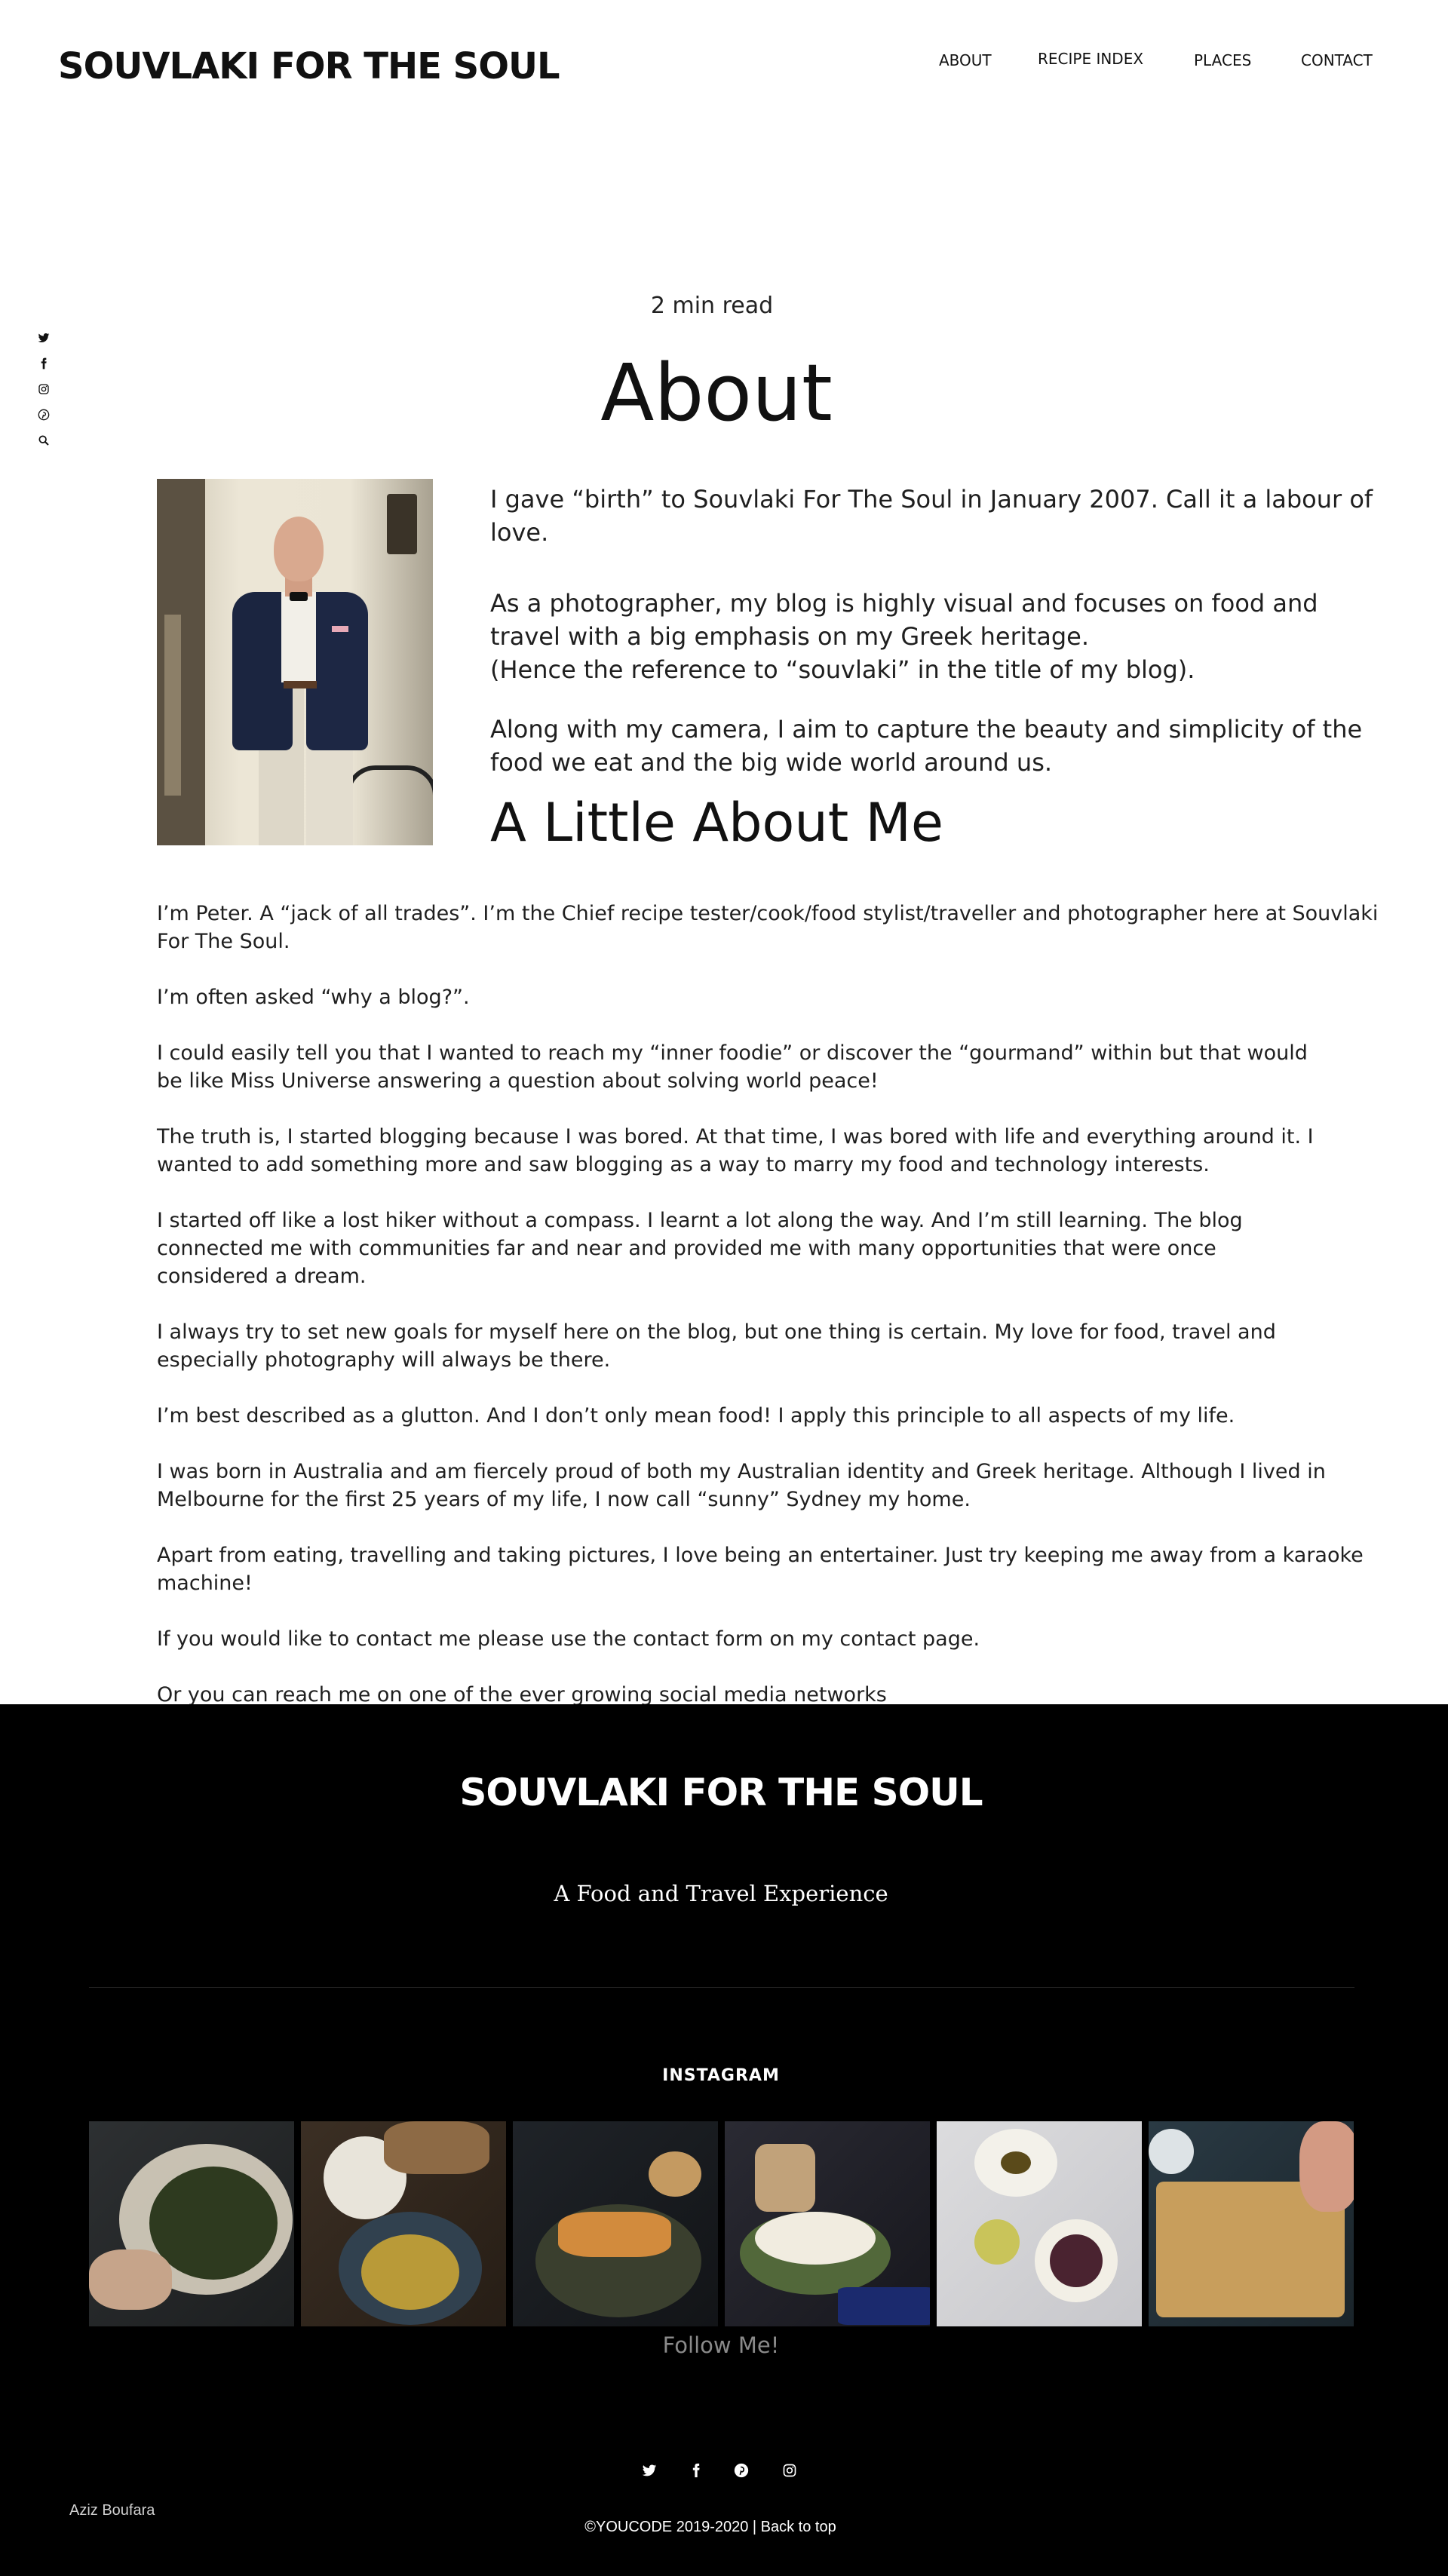 The image size is (1448, 2576). I want to click on section-heading: A Little About Me, so click(716, 823).